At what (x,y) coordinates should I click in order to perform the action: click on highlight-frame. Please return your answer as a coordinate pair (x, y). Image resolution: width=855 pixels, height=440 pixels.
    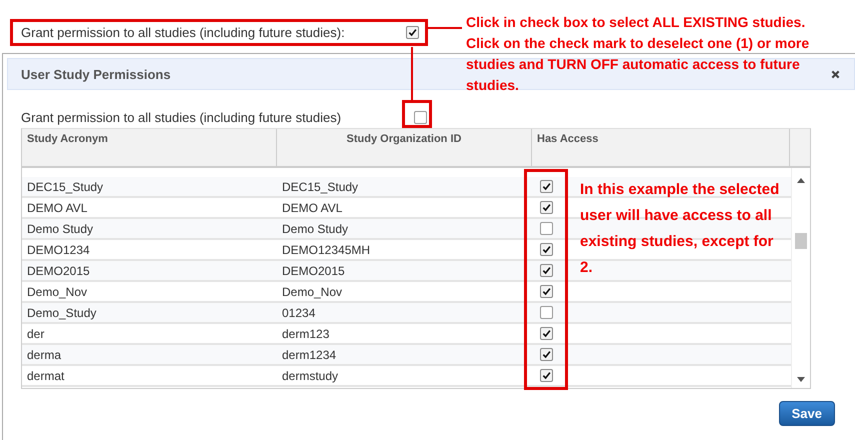
    Looking at the image, I should click on (417, 114).